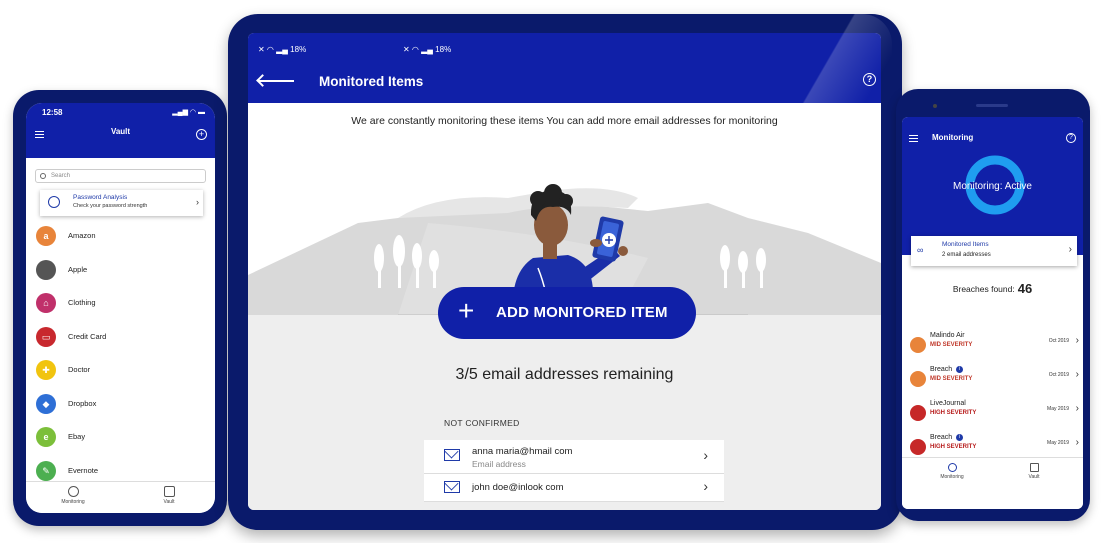 The height and width of the screenshot is (543, 1103). Describe the element at coordinates (952, 477) in the screenshot. I see `tab-label: Monitoring` at that location.